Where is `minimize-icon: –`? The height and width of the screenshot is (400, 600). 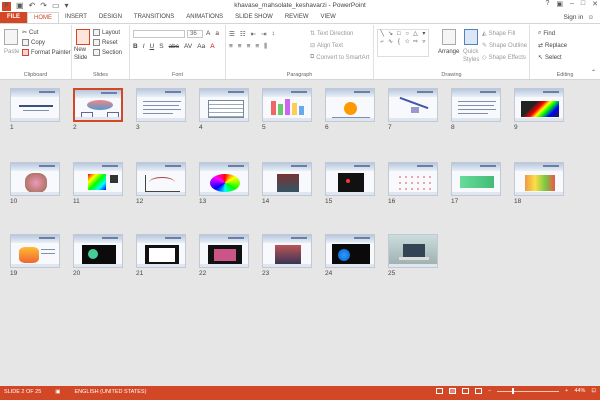 minimize-icon: – is located at coordinates (572, 4).